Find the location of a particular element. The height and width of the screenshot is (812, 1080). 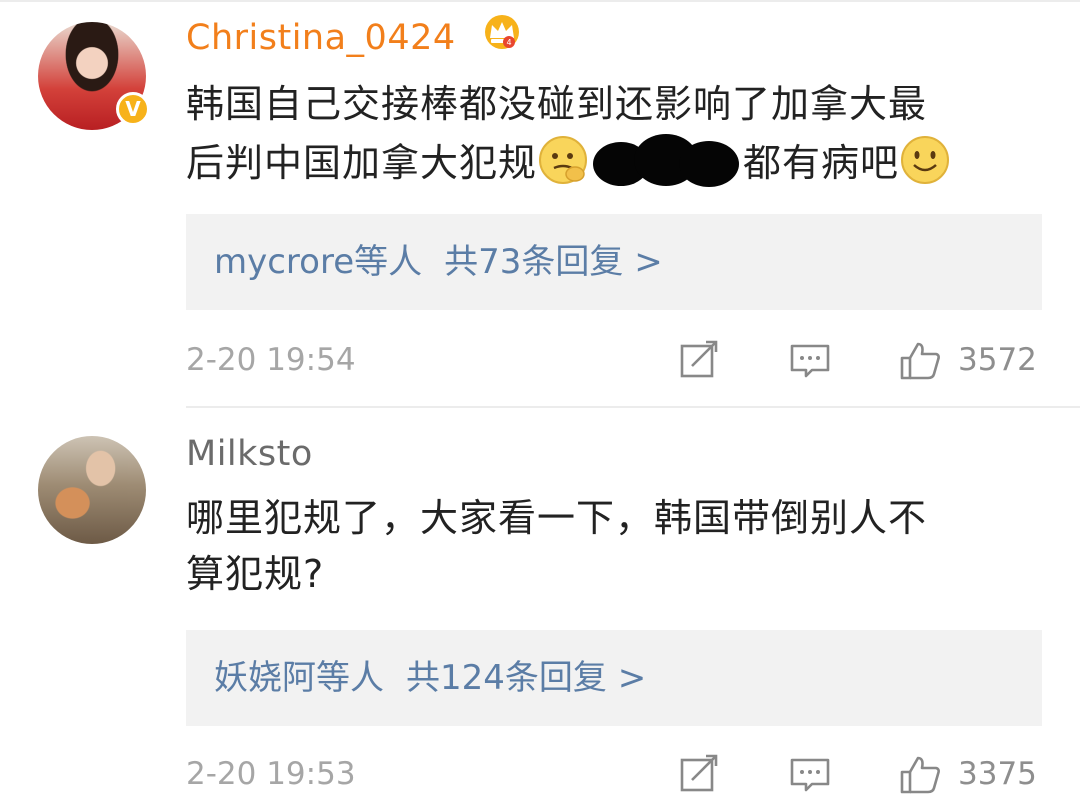

comment-text-segment: 后判中国加拿大犯规 is located at coordinates (362, 163).